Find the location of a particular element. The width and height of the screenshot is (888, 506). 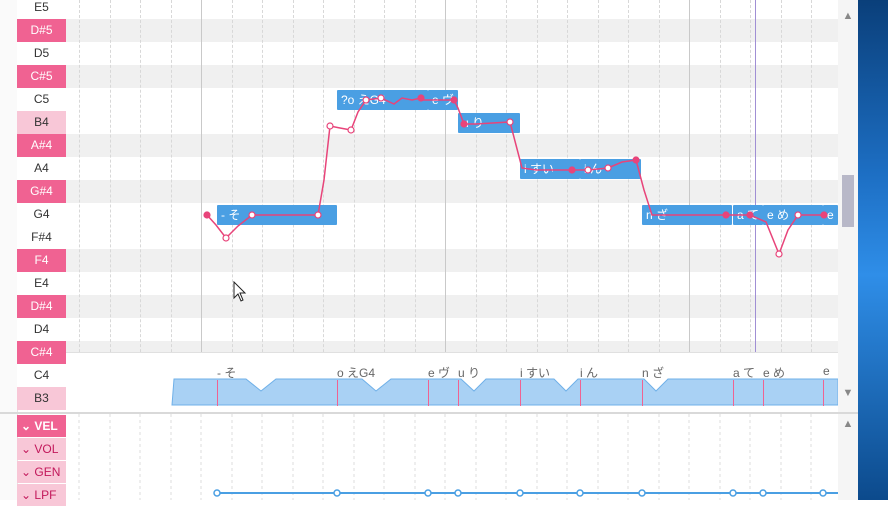

phoneme-label: - そ is located at coordinates (227, 373).